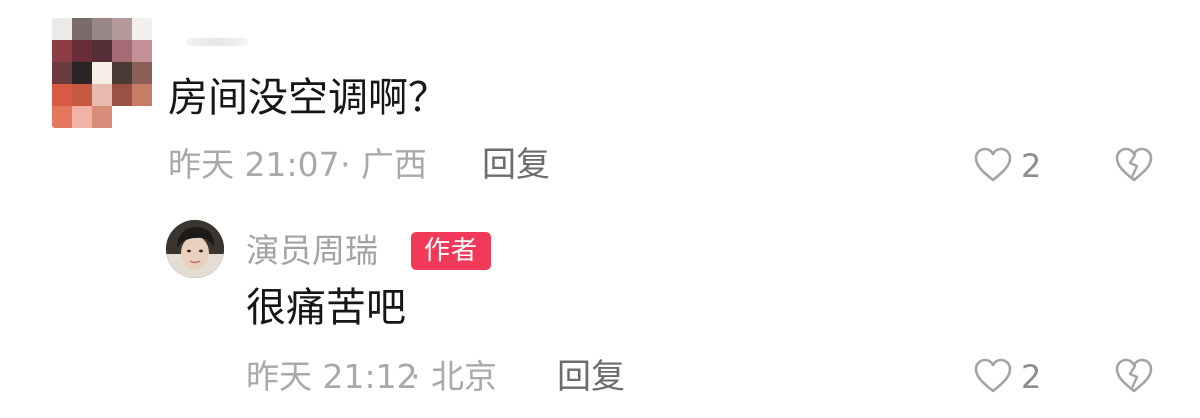  What do you see at coordinates (1031, 166) in the screenshot?
I see `comment-like-count: 2` at bounding box center [1031, 166].